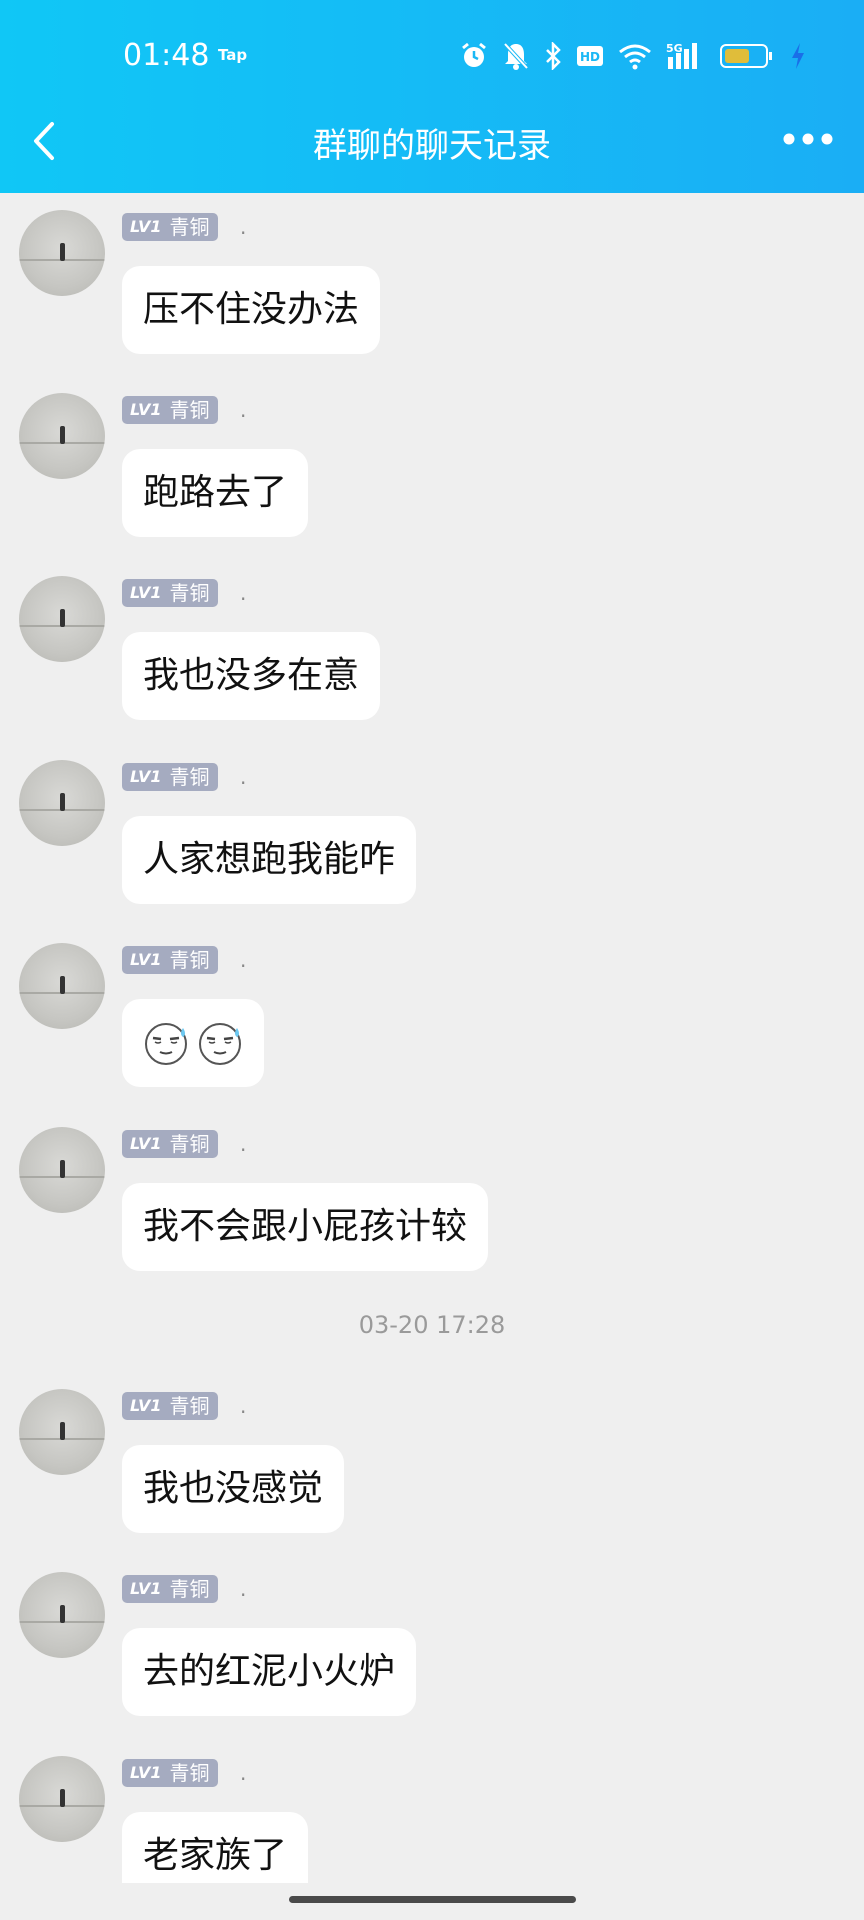  I want to click on battery-icon, so click(748, 58).